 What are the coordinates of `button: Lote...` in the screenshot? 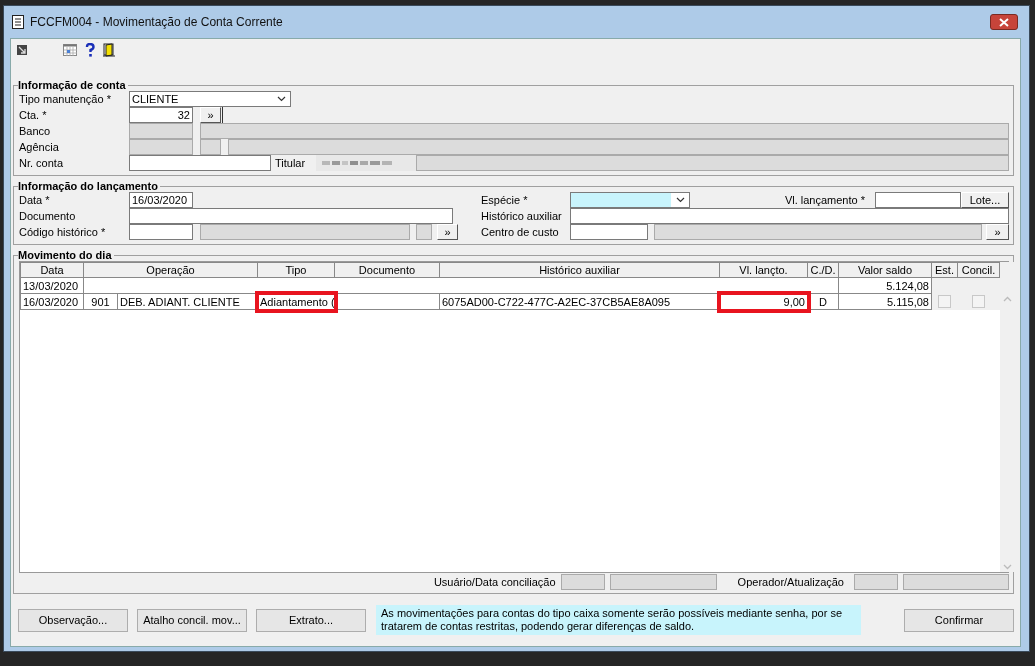 It's located at (985, 200).